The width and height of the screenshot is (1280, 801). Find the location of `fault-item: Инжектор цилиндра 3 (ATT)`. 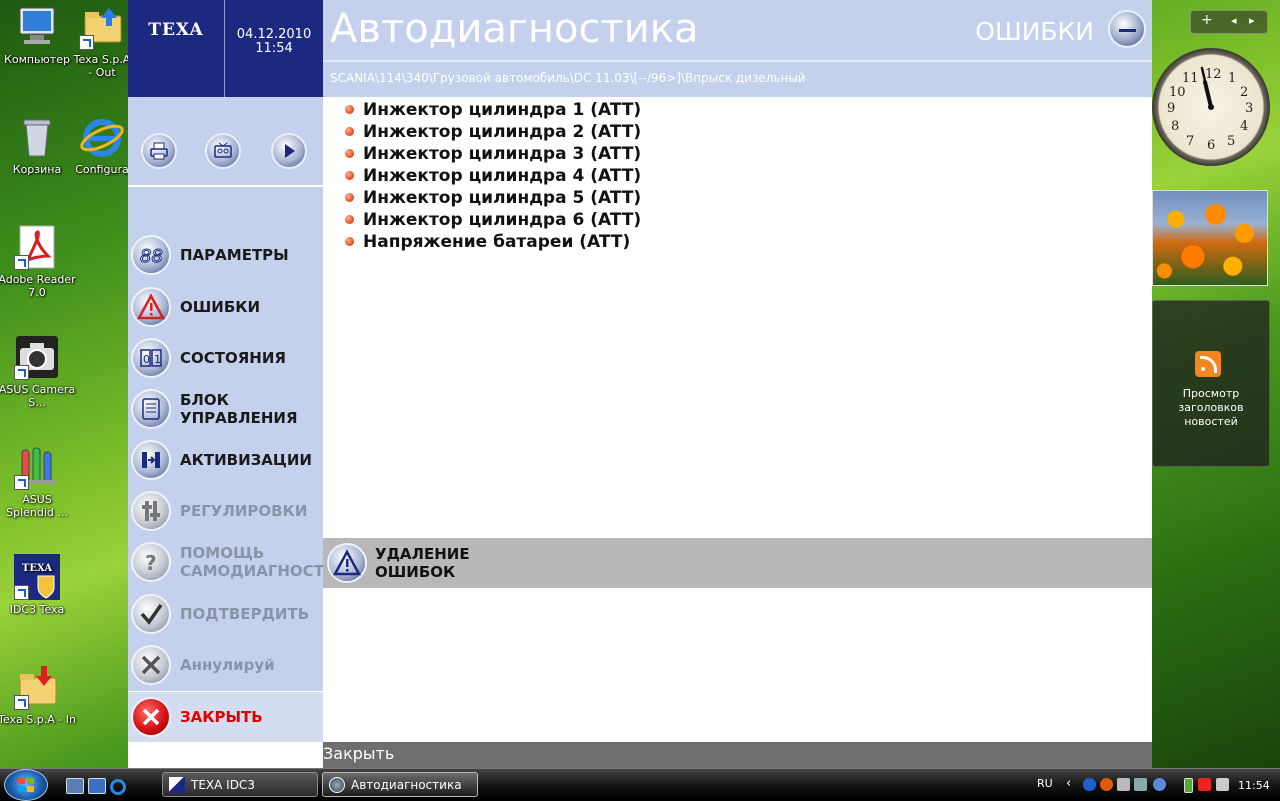

fault-item: Инжектор цилиндра 3 (ATT) is located at coordinates (492, 154).